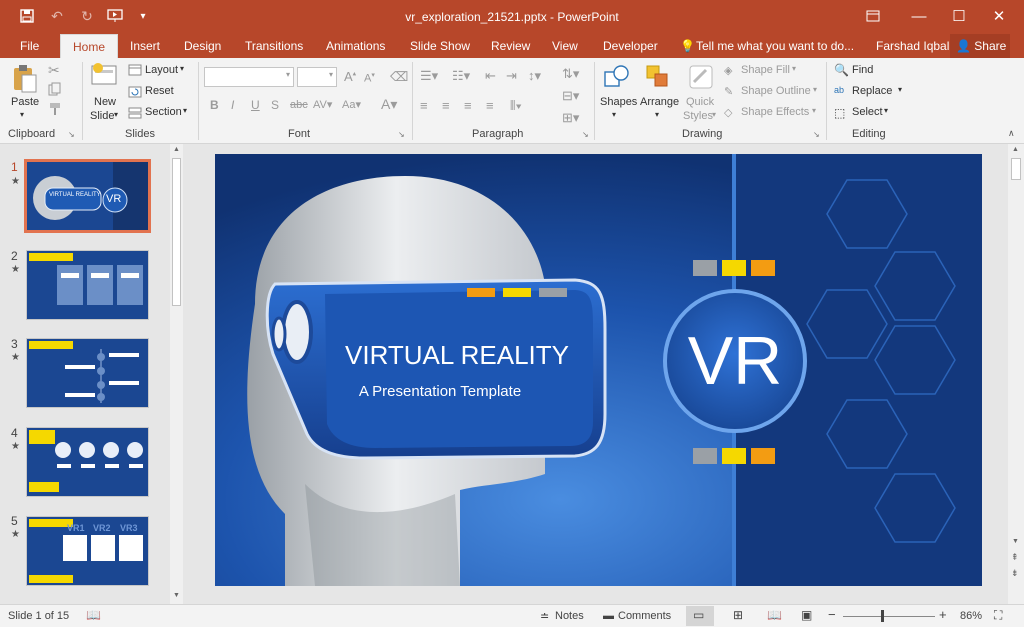 Image resolution: width=1024 pixels, height=627 pixels. What do you see at coordinates (999, 16) in the screenshot?
I see `close-icon: ✕` at bounding box center [999, 16].